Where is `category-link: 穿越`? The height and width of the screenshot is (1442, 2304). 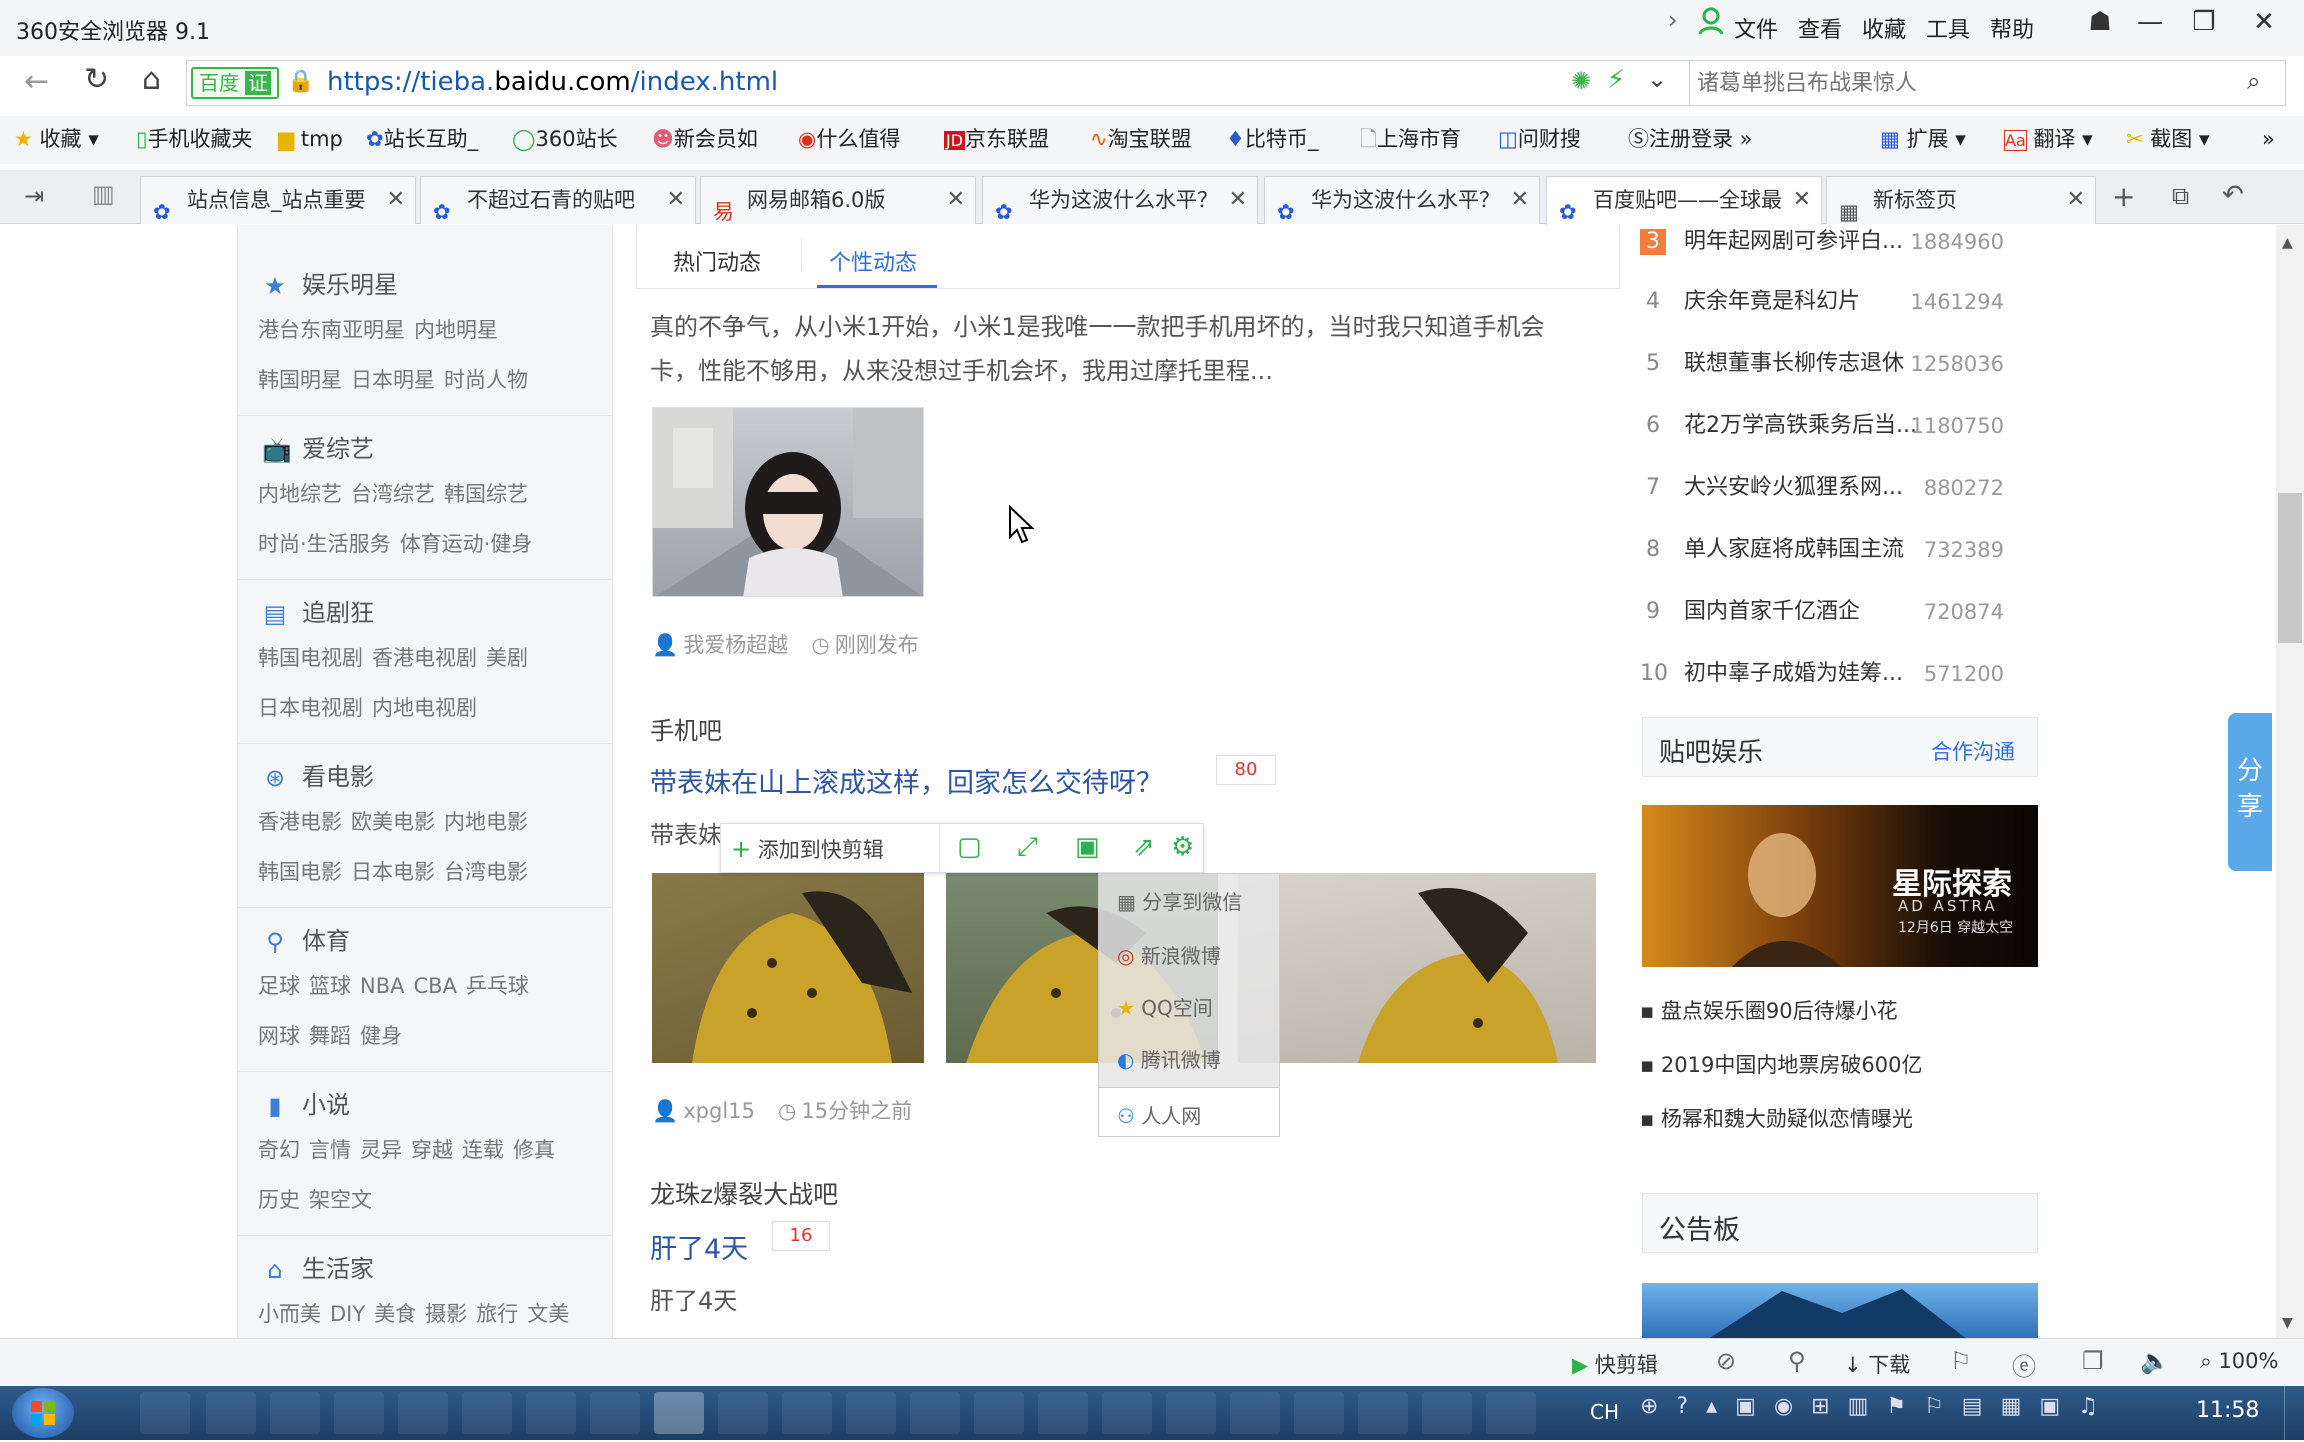
category-link: 穿越 is located at coordinates (432, 1150).